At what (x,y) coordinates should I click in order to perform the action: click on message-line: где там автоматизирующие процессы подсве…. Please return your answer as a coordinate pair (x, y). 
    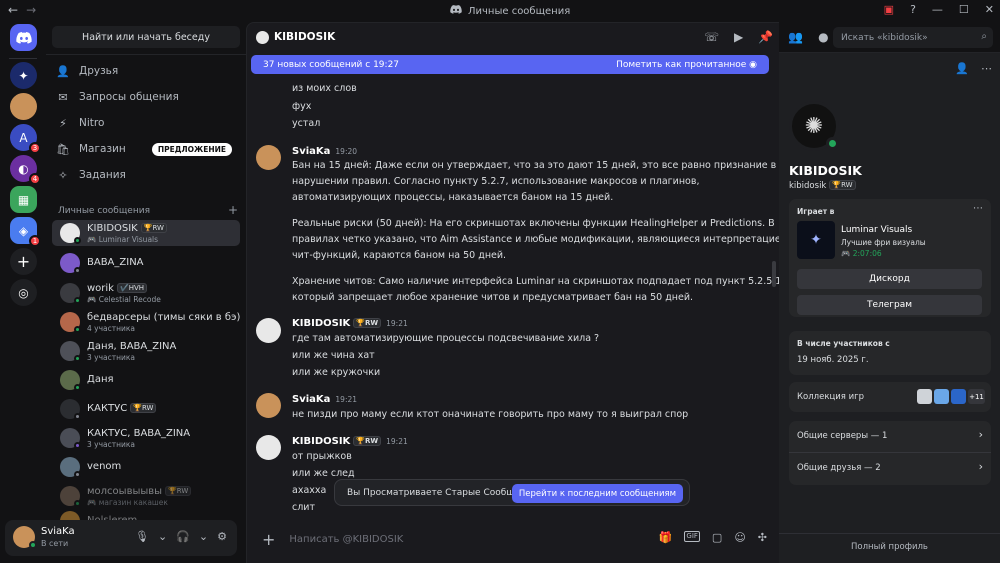
    Looking at the image, I should click on (446, 338).